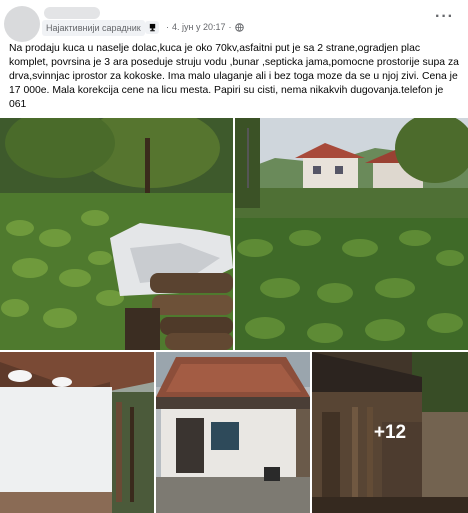  Describe the element at coordinates (152, 27) in the screenshot. I see `award-icon` at that location.